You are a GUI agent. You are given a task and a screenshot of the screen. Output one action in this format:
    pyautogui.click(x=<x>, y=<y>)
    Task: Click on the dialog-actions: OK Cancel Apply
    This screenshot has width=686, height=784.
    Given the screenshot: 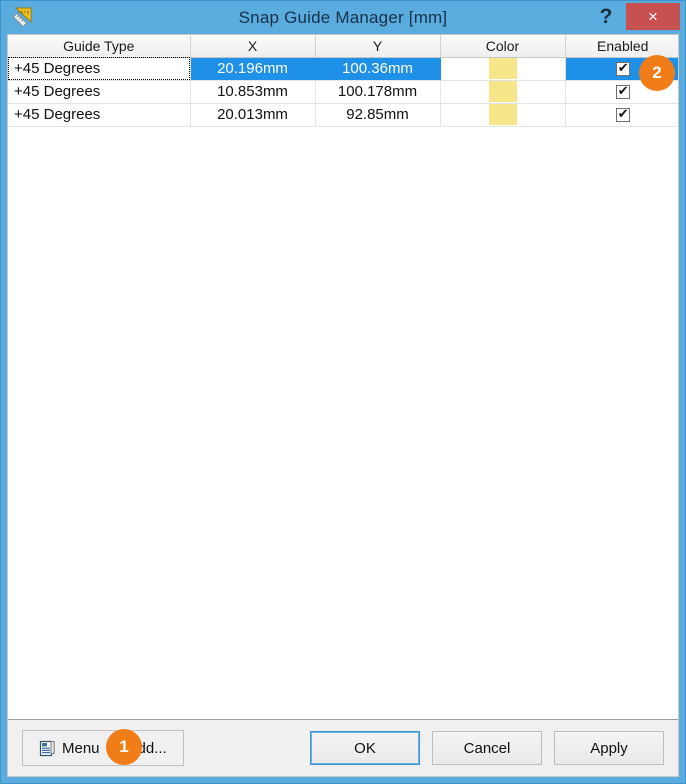 What is the action you would take?
    pyautogui.click(x=487, y=748)
    